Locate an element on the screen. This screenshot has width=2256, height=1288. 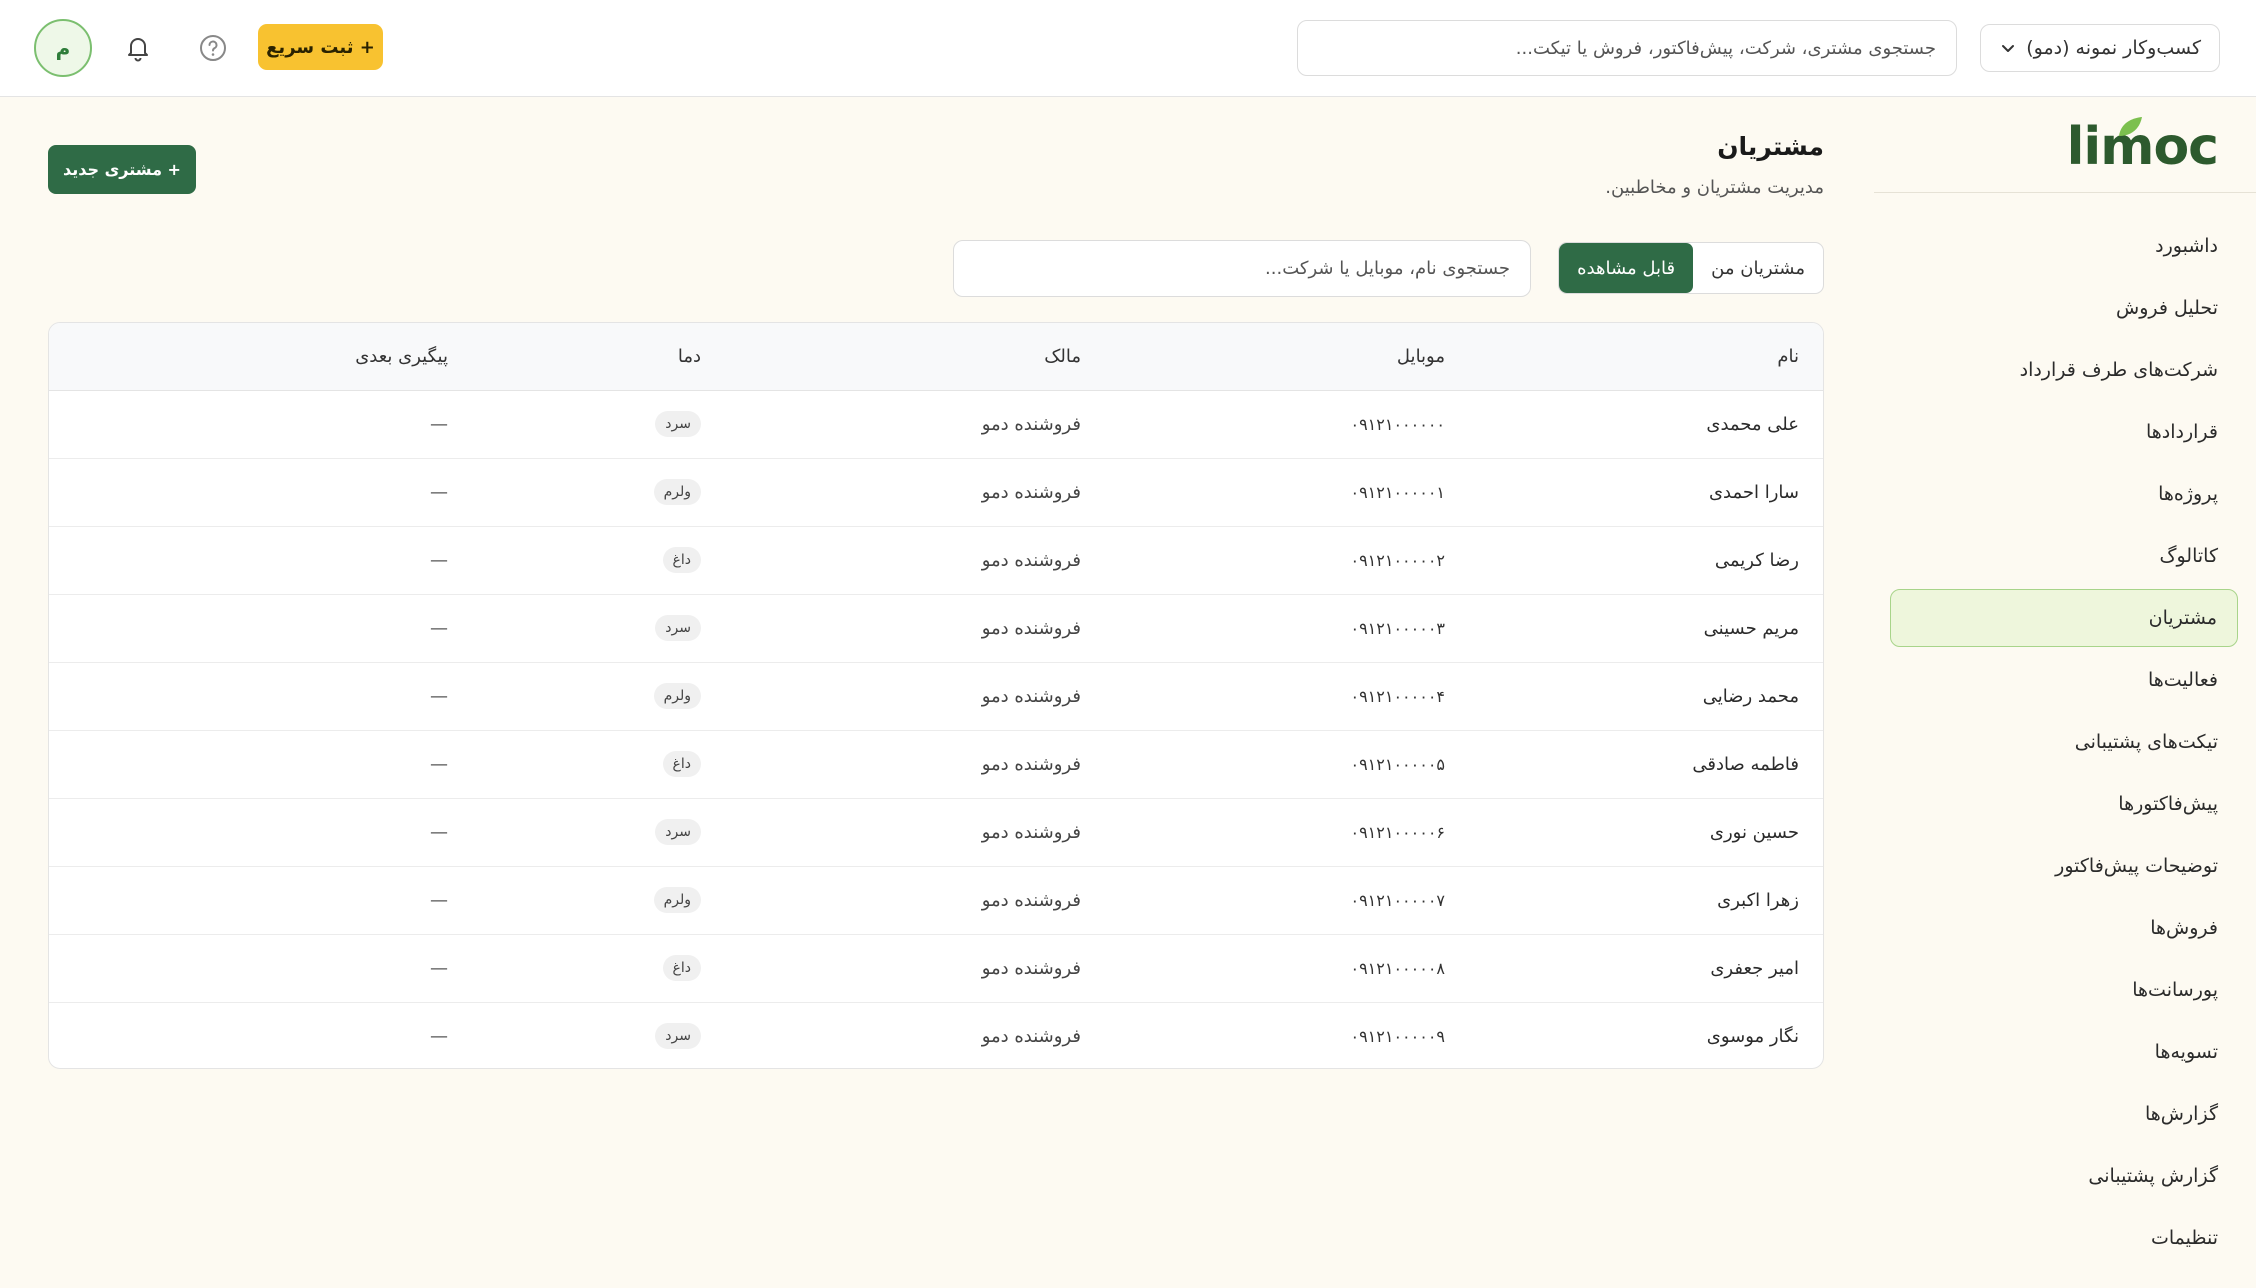
logo: limoc is located at coordinates (2143, 147).